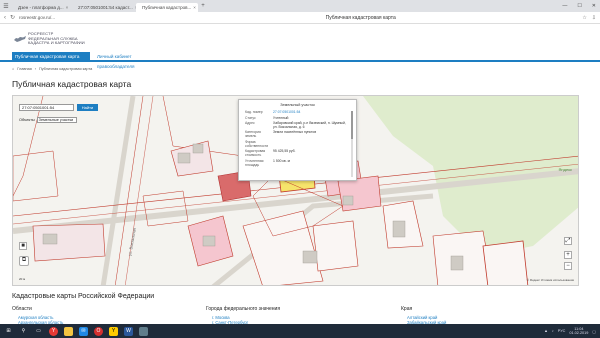 This screenshot has width=600, height=338. I want to click on download-icon: ⇩, so click(594, 18).